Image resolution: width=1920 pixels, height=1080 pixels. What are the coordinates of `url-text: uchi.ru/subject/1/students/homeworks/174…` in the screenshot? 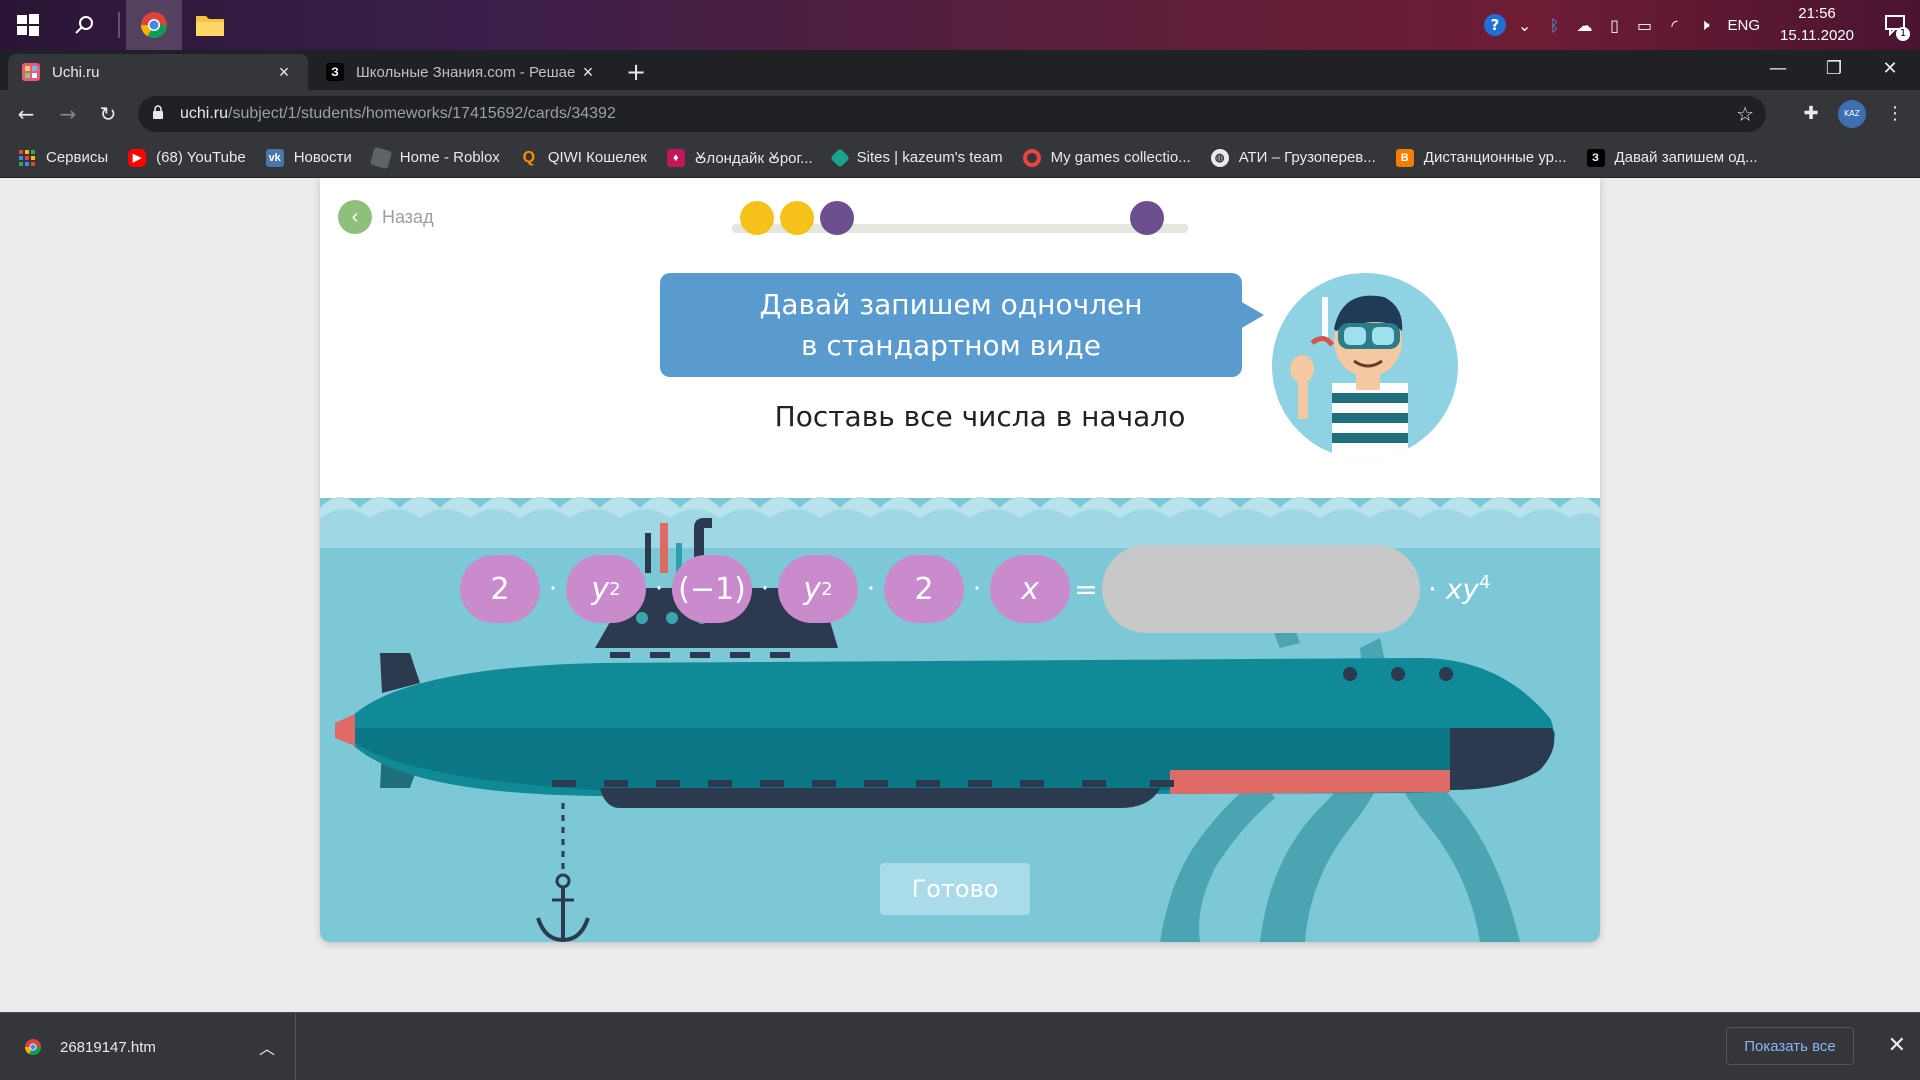 It's located at (398, 114).